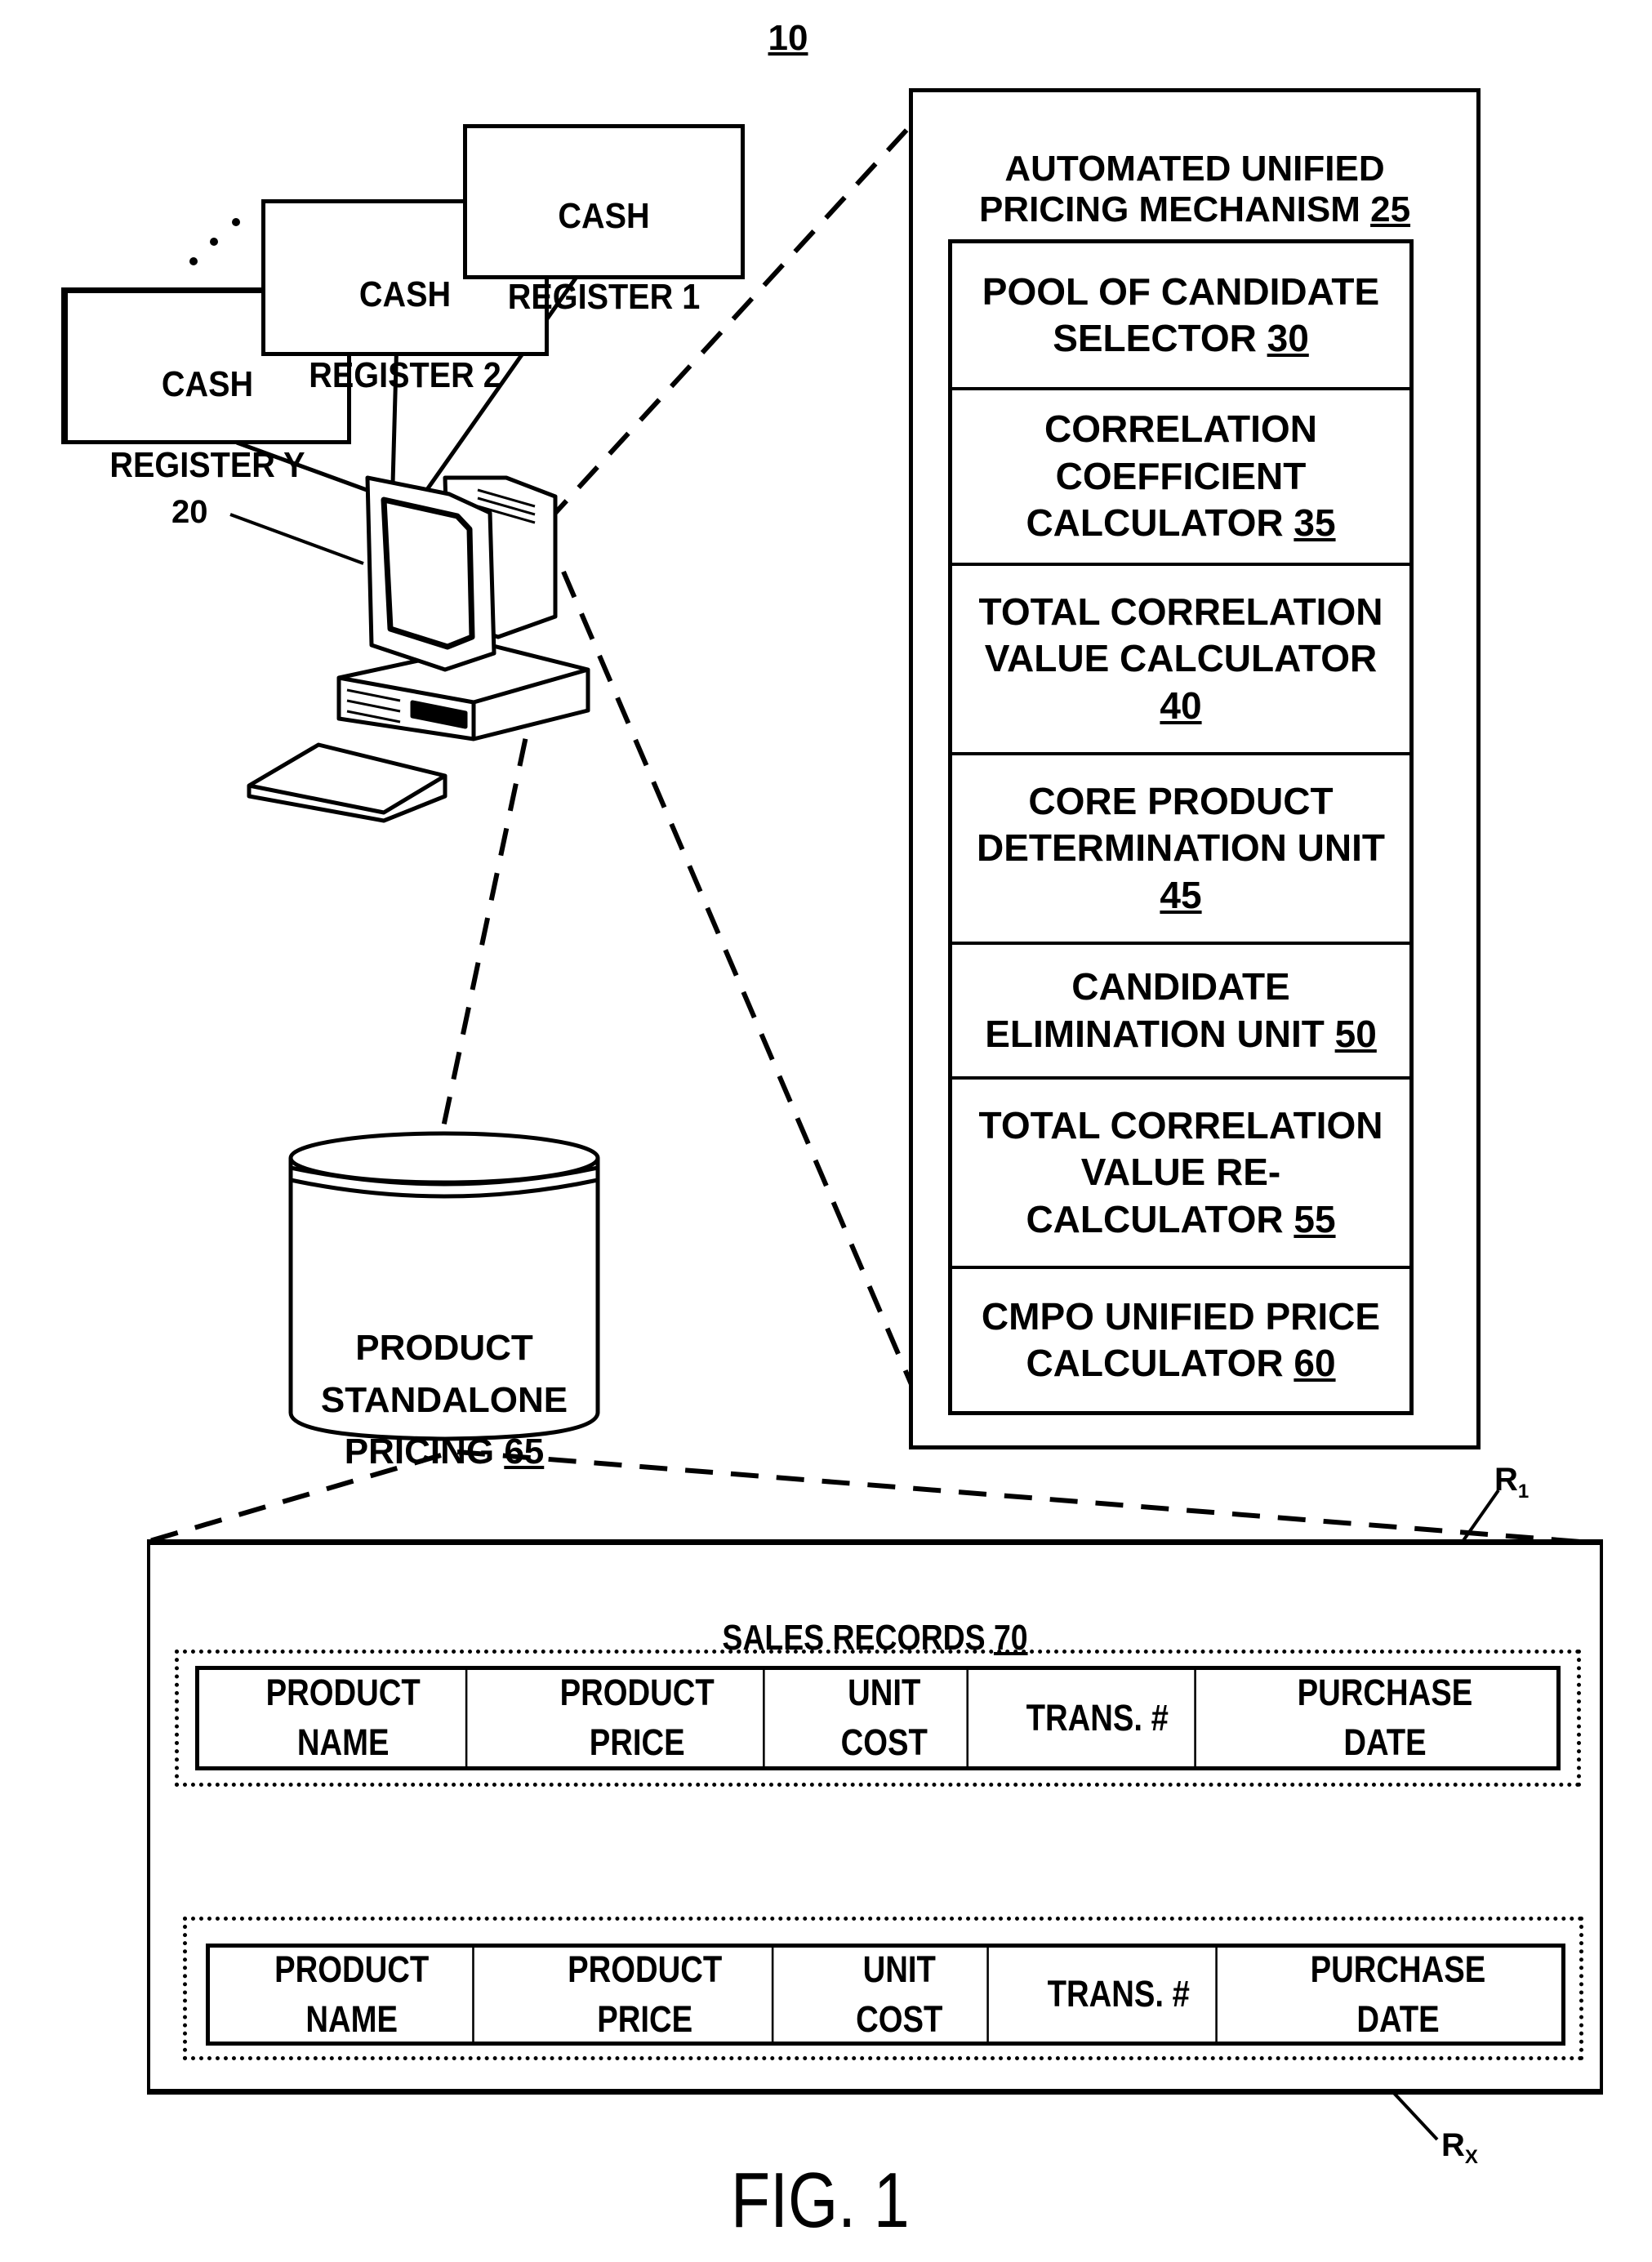 This screenshot has width=1652, height=2262. I want to click on record-rx-trans-number: TRANS. #, so click(1120, 1995).